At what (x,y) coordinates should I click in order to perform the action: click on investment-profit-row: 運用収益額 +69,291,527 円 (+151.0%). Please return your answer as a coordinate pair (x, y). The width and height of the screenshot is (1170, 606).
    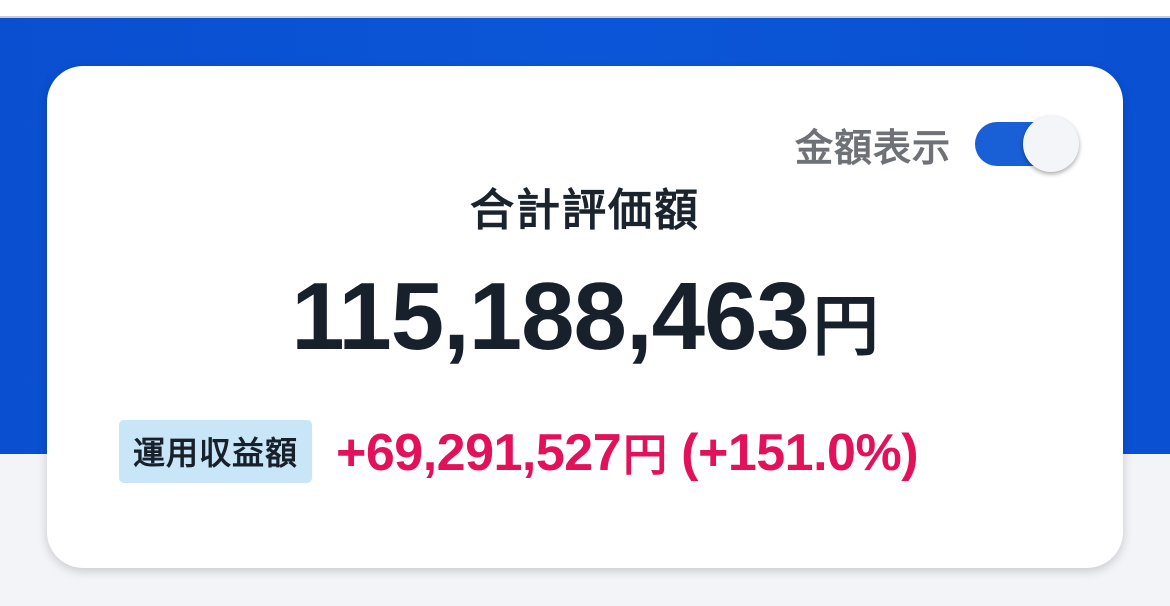
    Looking at the image, I should click on (519, 451).